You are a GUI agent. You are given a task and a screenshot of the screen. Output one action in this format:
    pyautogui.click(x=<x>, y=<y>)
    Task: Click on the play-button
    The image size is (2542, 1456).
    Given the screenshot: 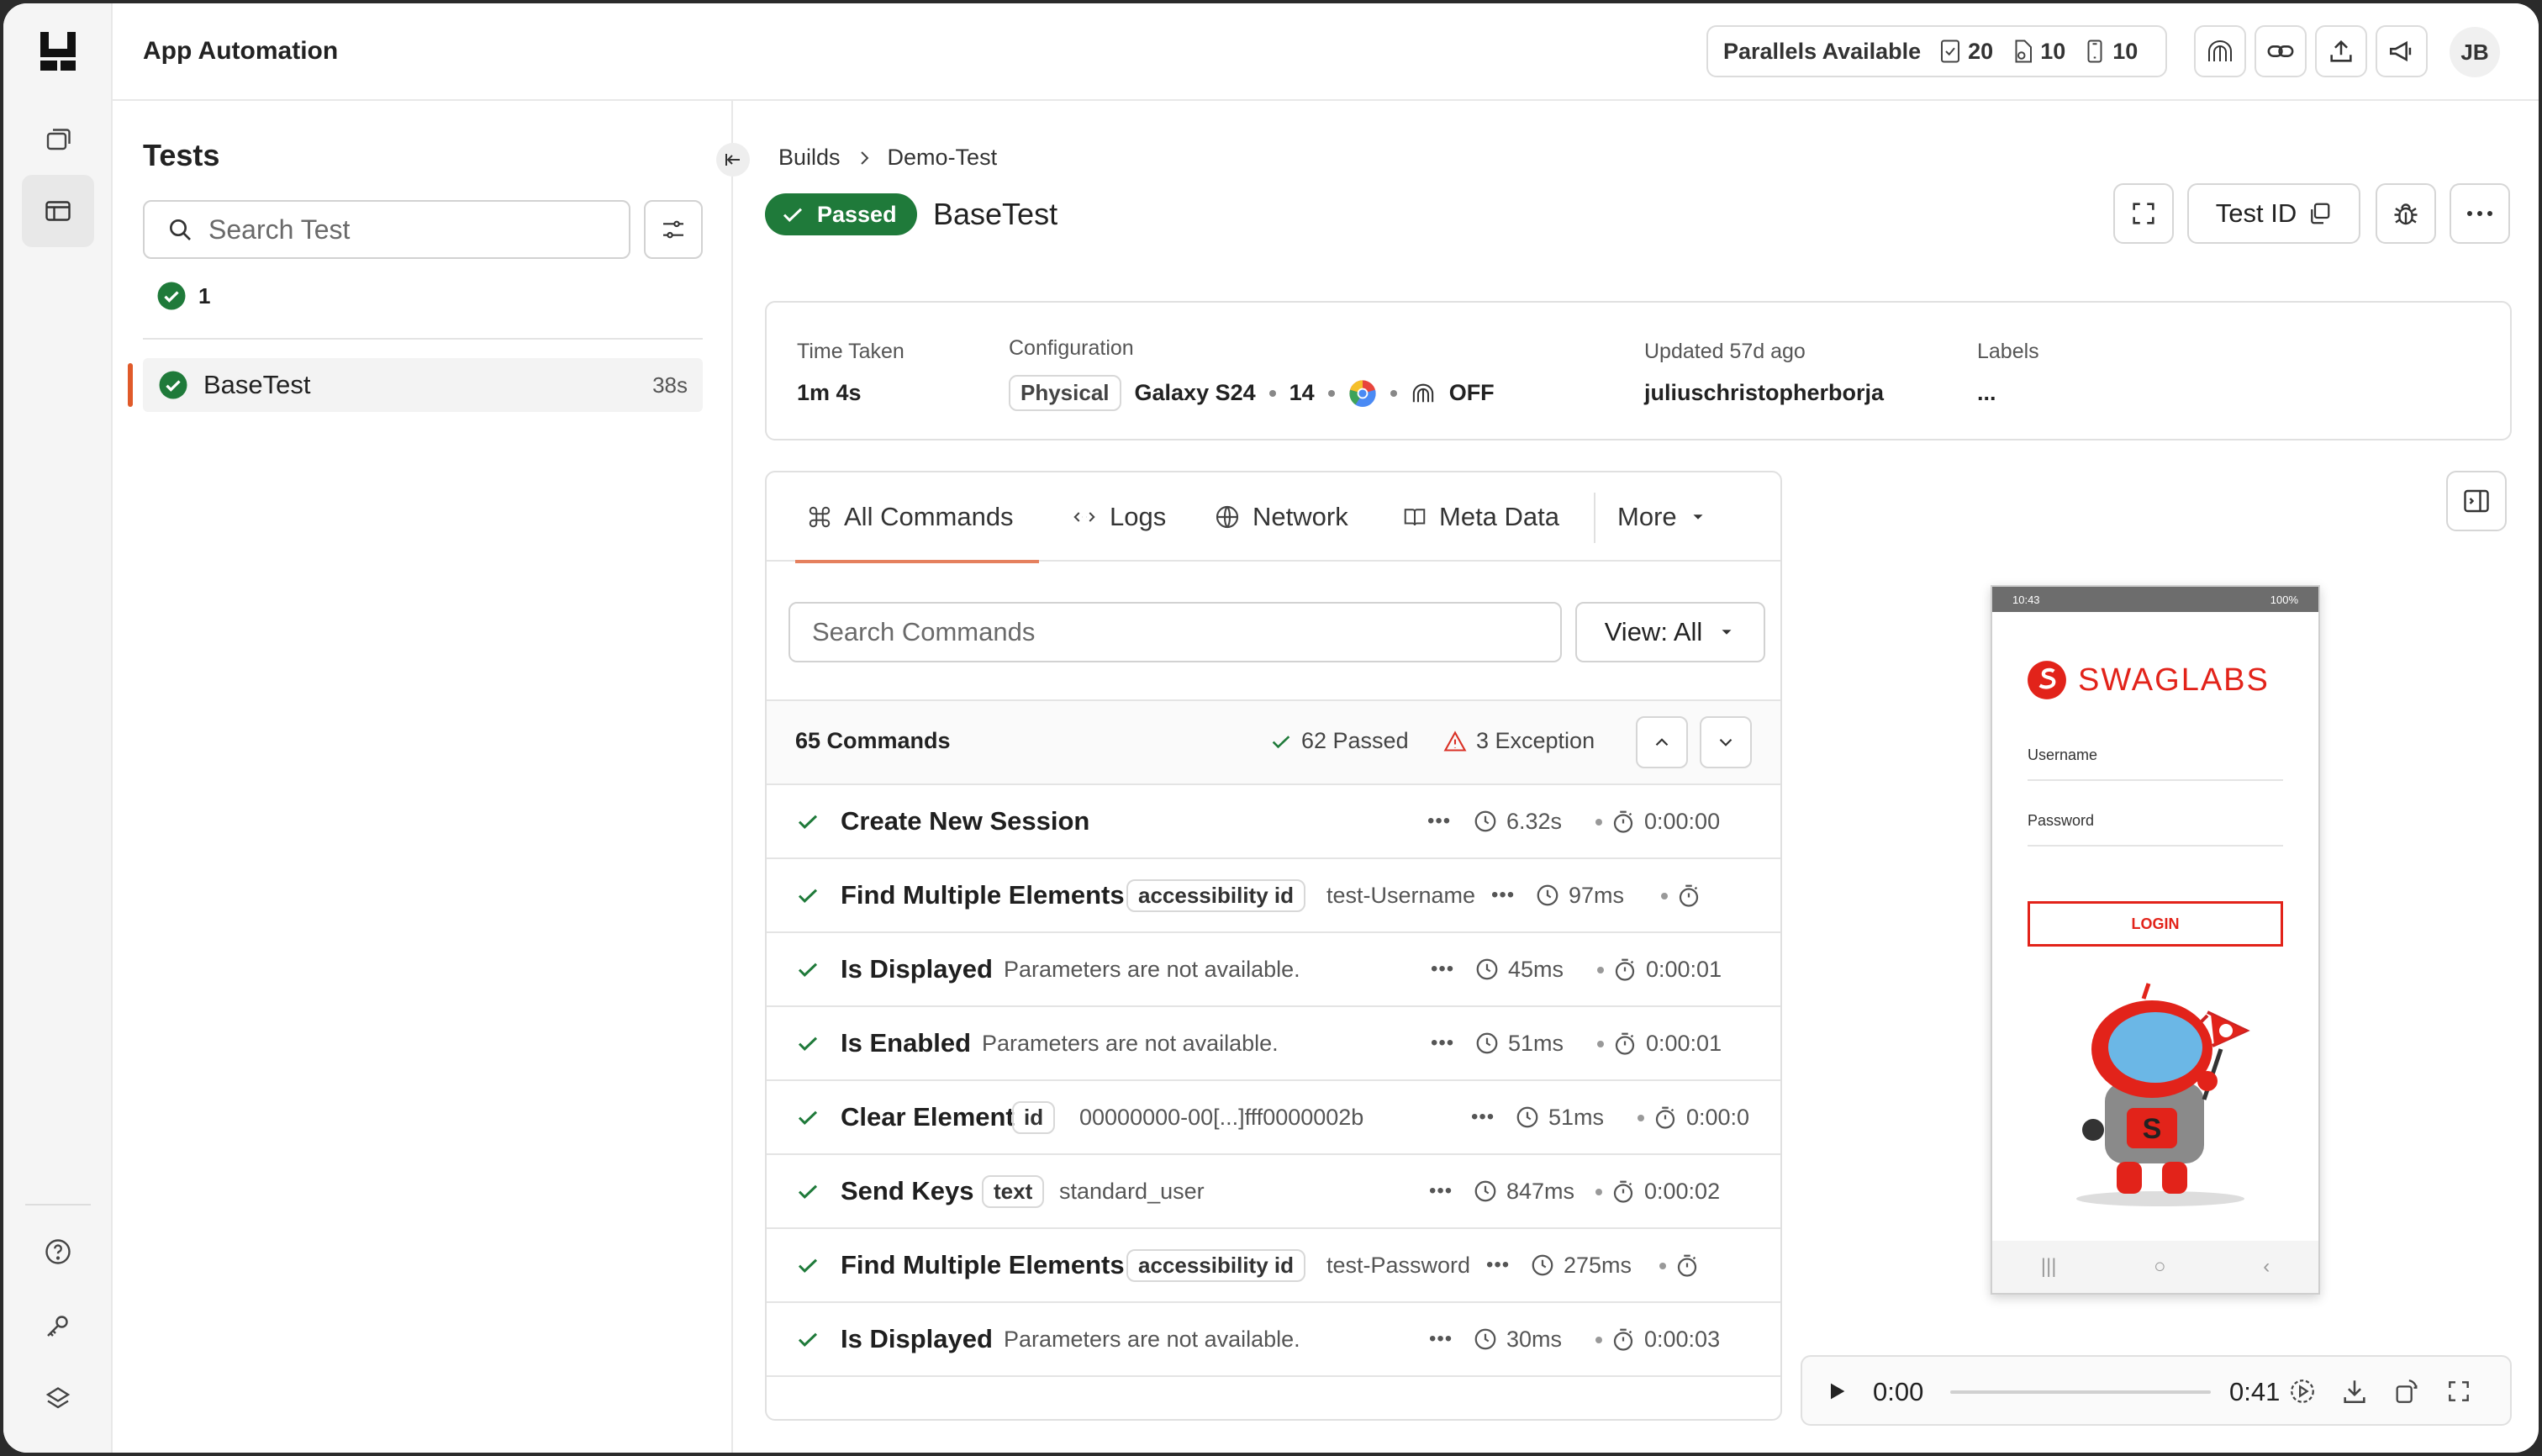 What is the action you would take?
    pyautogui.click(x=1837, y=1391)
    